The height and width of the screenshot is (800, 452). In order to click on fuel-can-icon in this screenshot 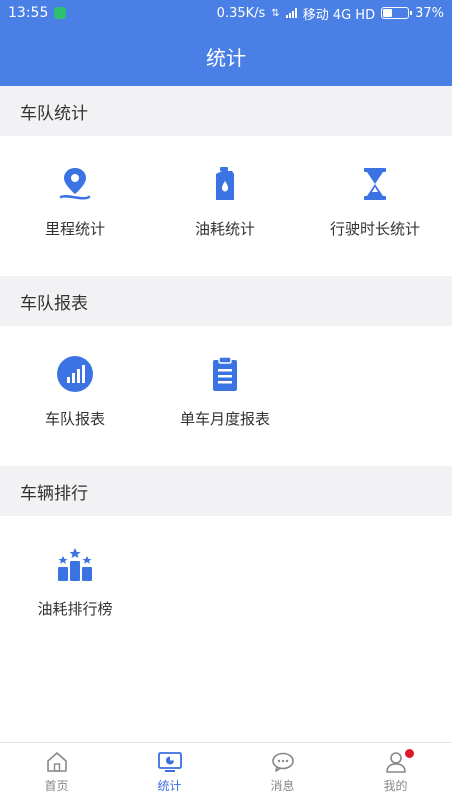, I will do `click(225, 184)`.